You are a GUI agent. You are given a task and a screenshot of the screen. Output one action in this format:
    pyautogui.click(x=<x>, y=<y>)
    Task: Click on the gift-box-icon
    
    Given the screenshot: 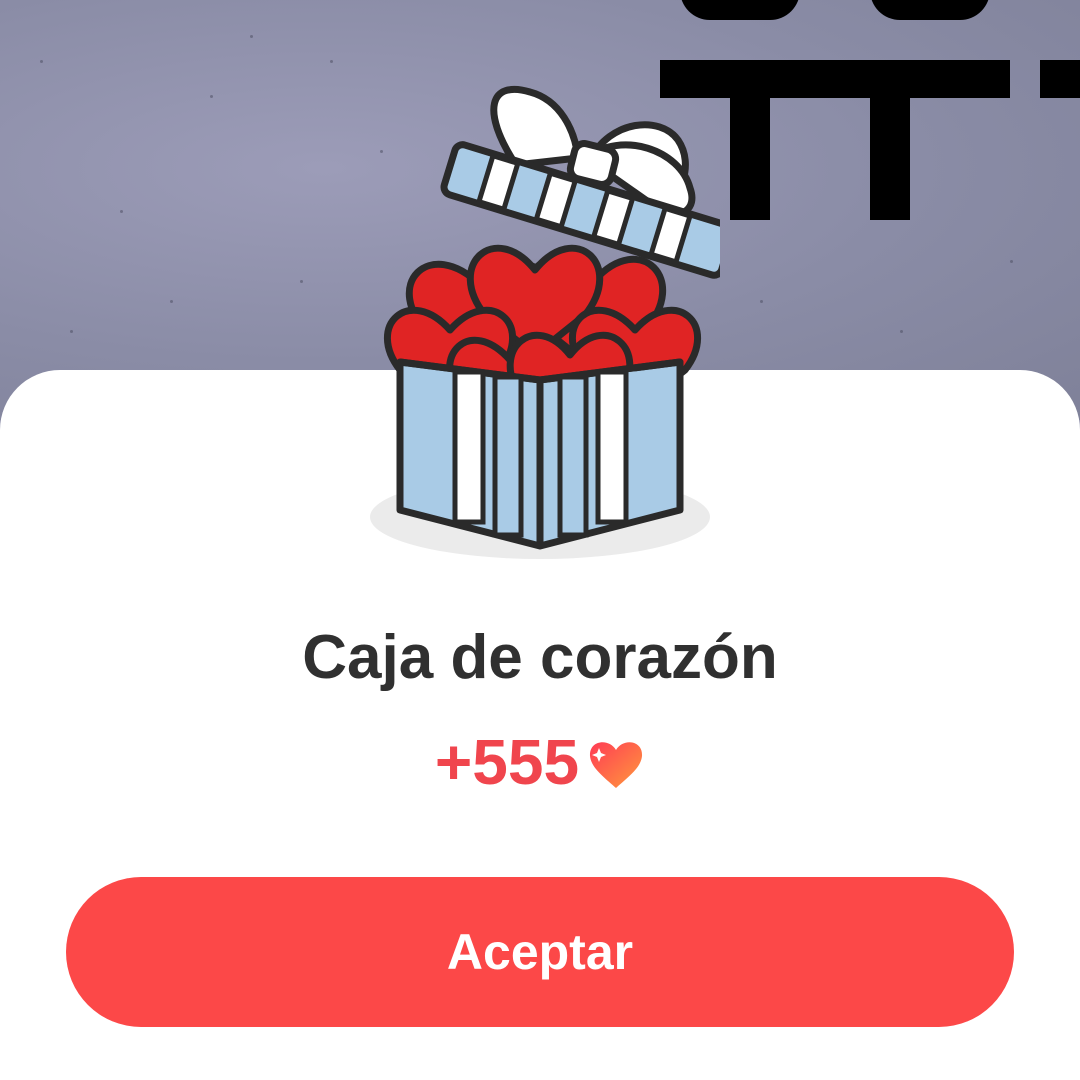 What is the action you would take?
    pyautogui.click(x=545, y=322)
    